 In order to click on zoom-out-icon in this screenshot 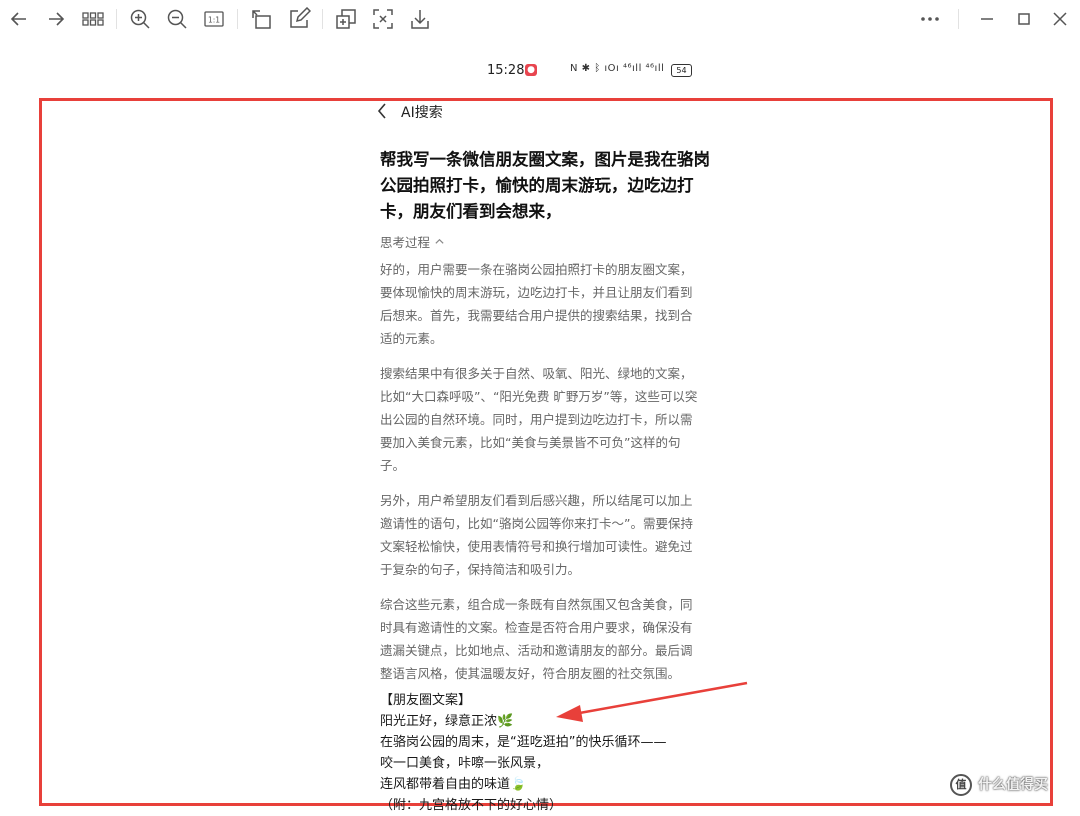, I will do `click(177, 19)`.